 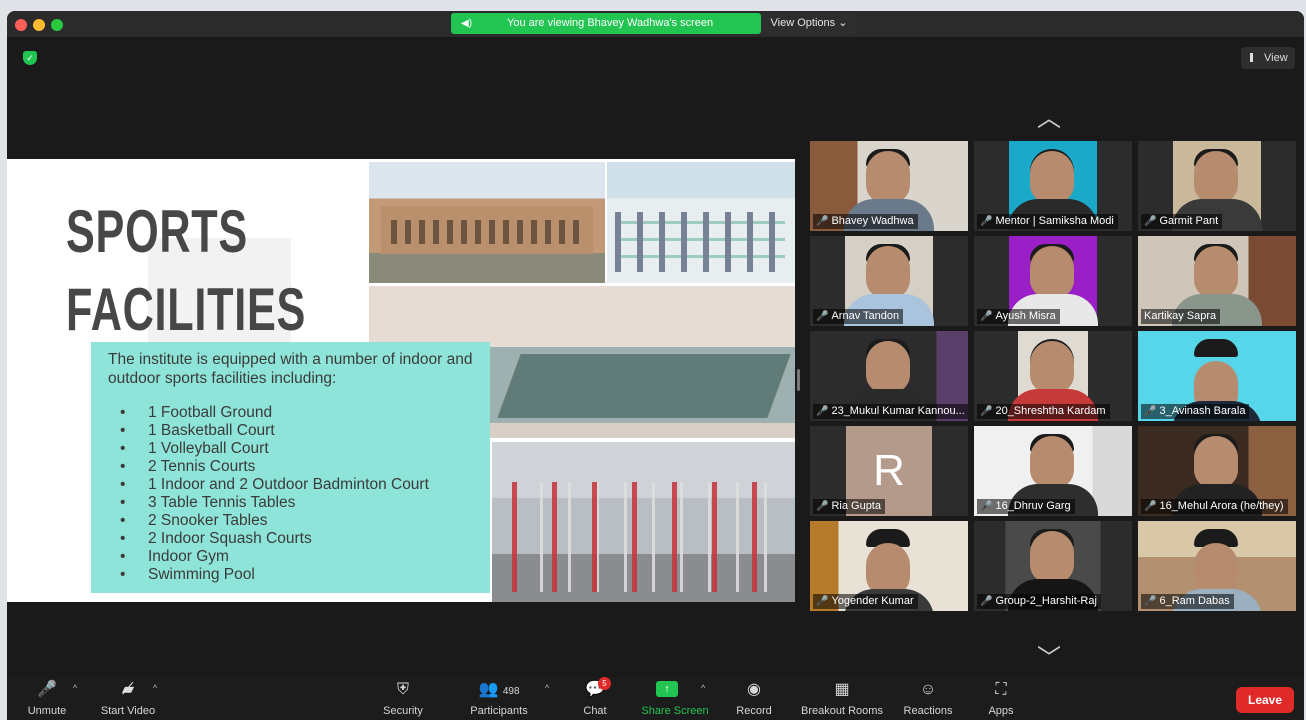 I want to click on participant-name: 🎤 Ayush Misra, so click(x=1018, y=316).